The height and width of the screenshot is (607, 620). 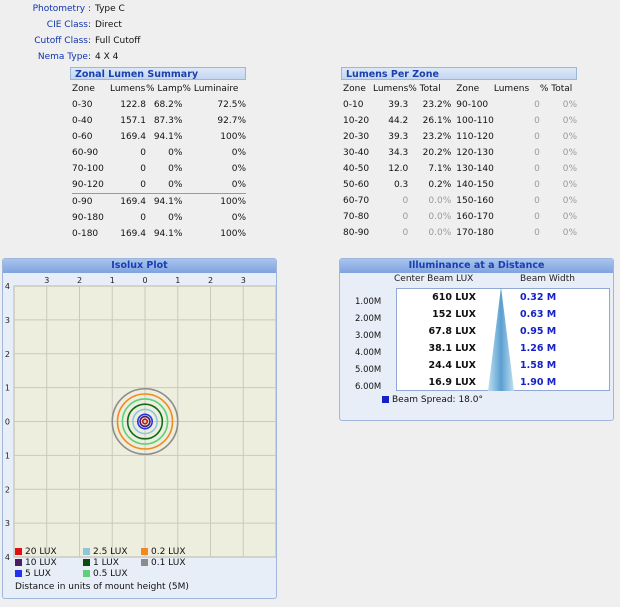 I want to click on x-tick-label: 0, so click(x=144, y=280).